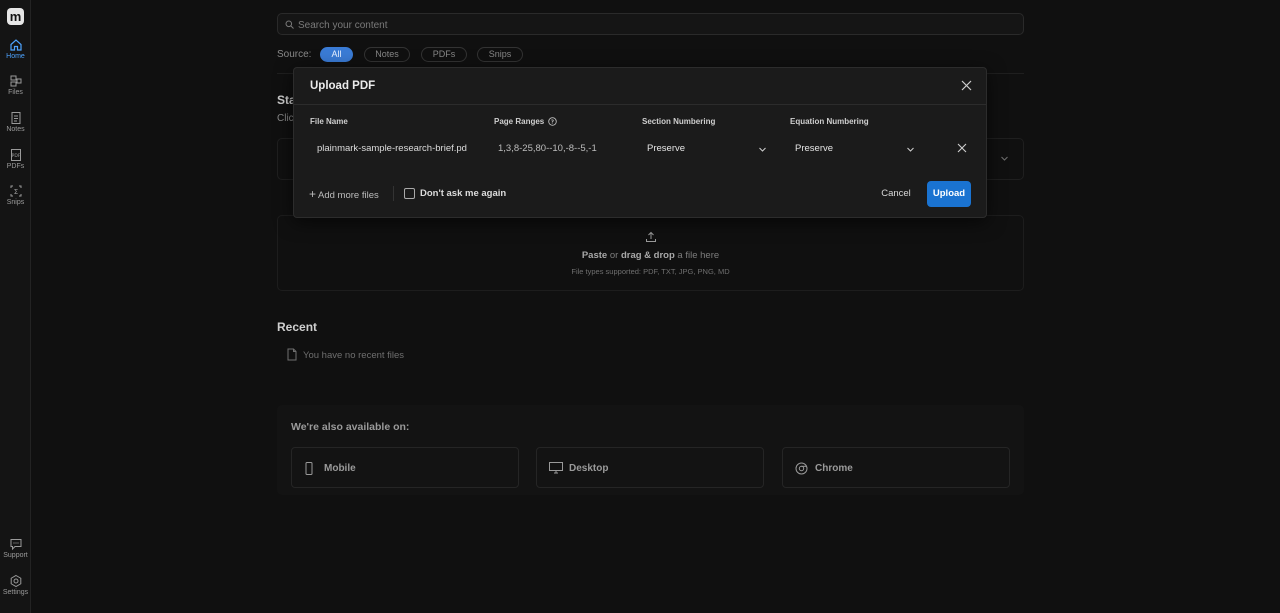 The image size is (1280, 613). I want to click on page-ranges-input: 1,3,8-25,80--10,-8--5,-1, so click(558, 148).